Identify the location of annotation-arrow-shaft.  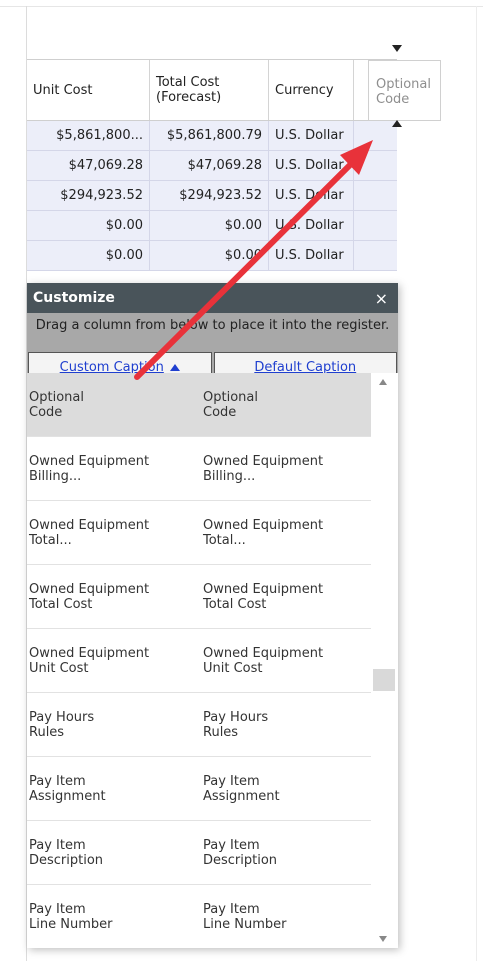
(246, 268).